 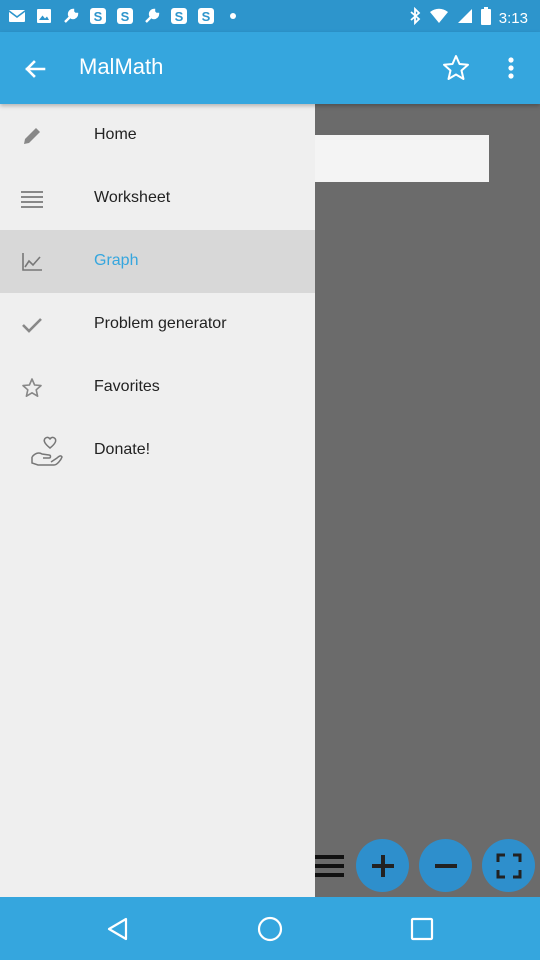 I want to click on home-circle-icon, so click(x=270, y=929).